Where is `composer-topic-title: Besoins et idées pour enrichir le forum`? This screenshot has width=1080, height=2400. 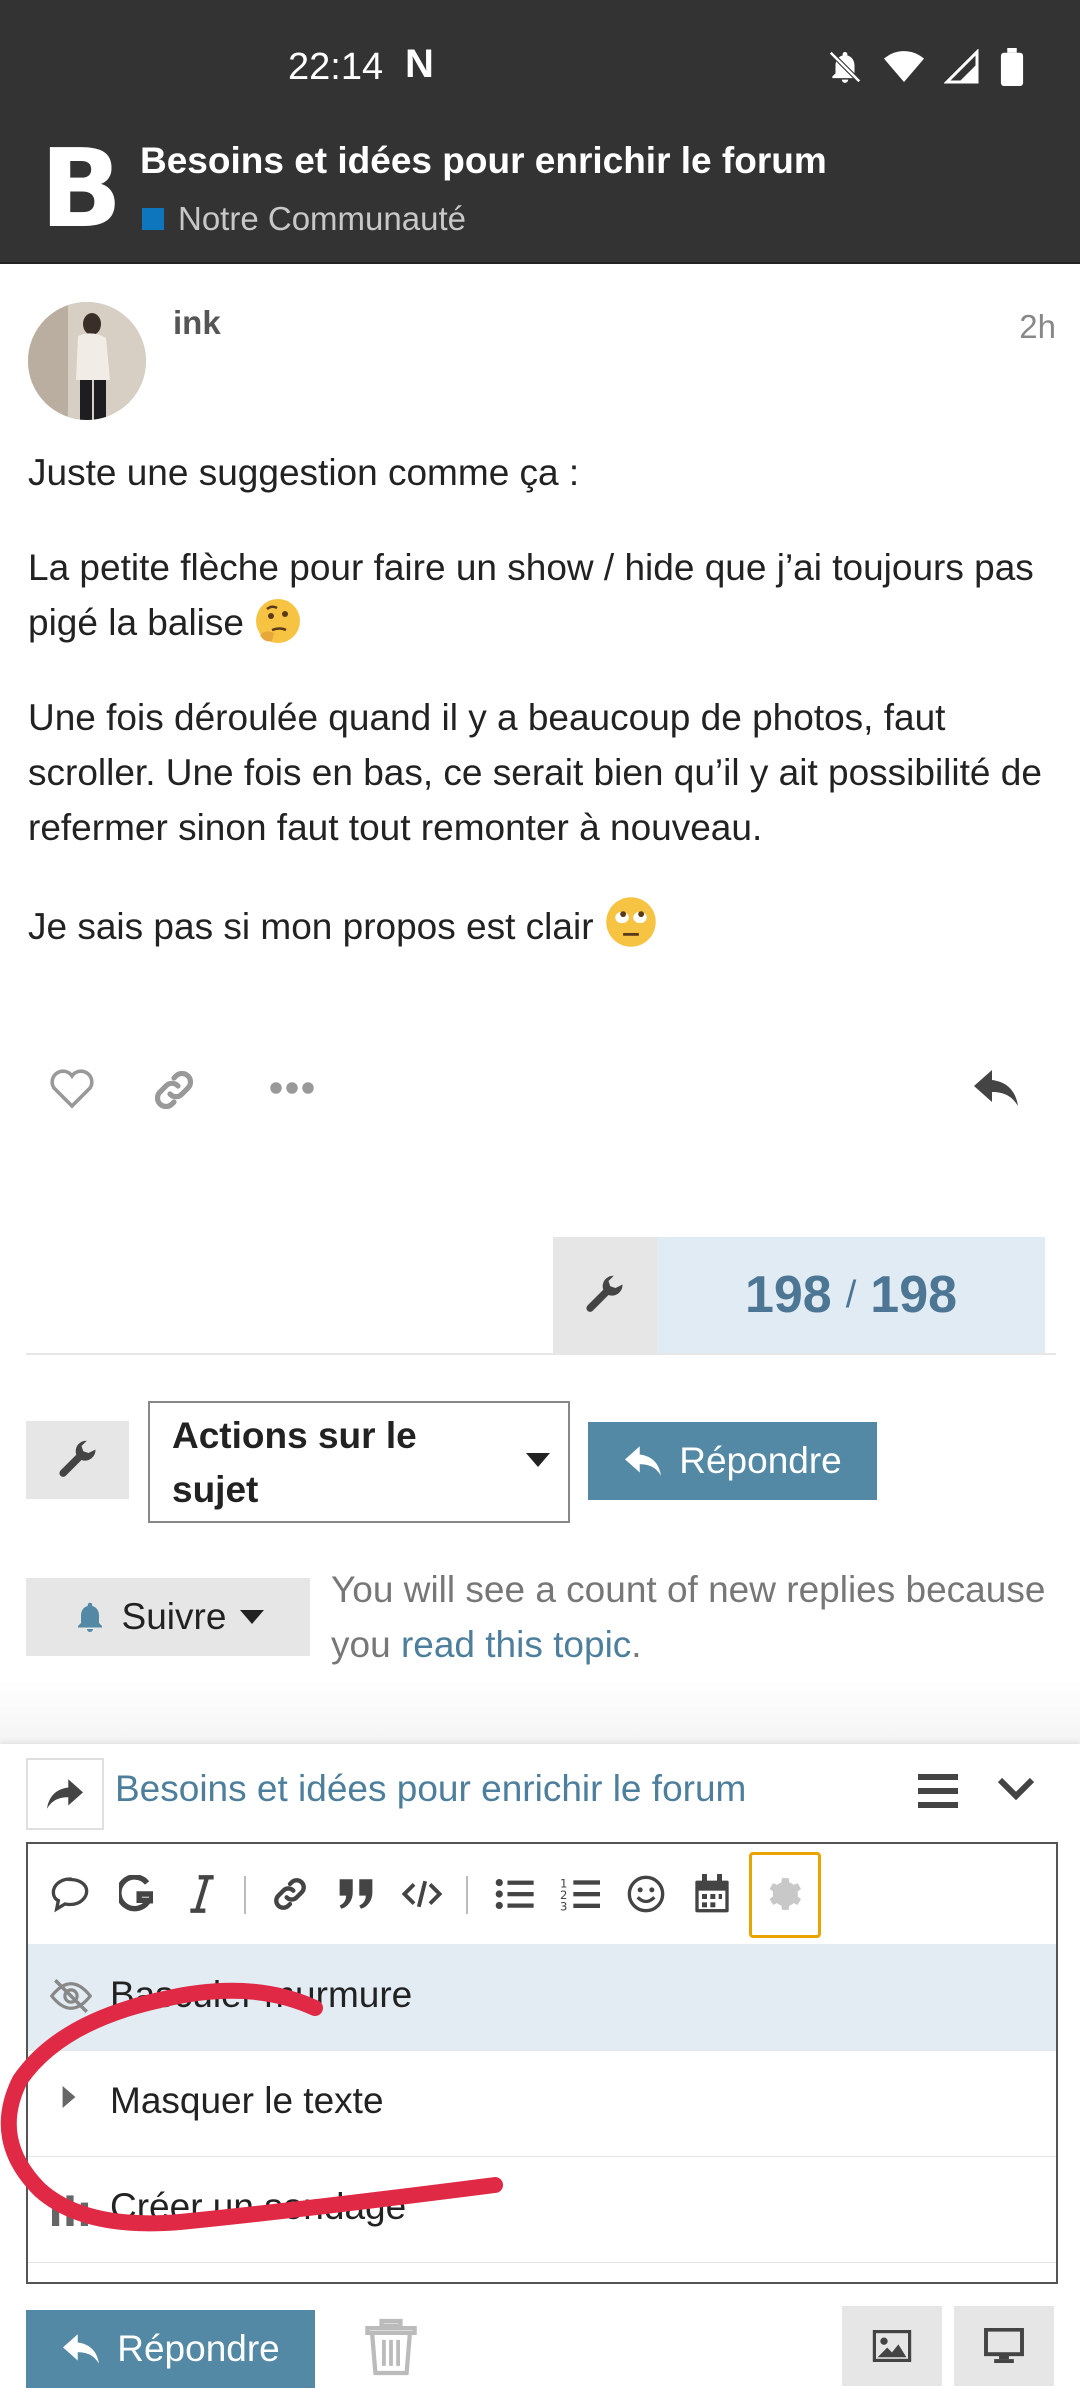 composer-topic-title: Besoins et idées pour enrichir le forum is located at coordinates (430, 1789).